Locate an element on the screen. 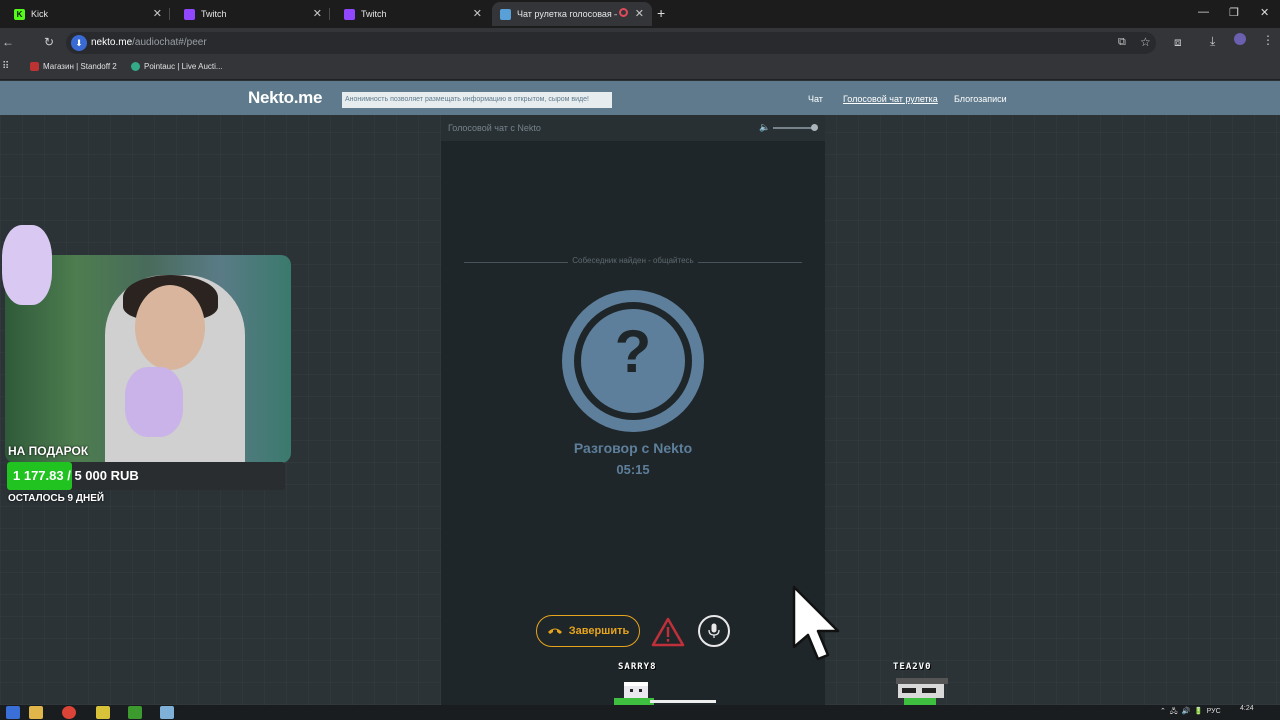 The image size is (1280, 720). back-icon: ← is located at coordinates (8, 42).